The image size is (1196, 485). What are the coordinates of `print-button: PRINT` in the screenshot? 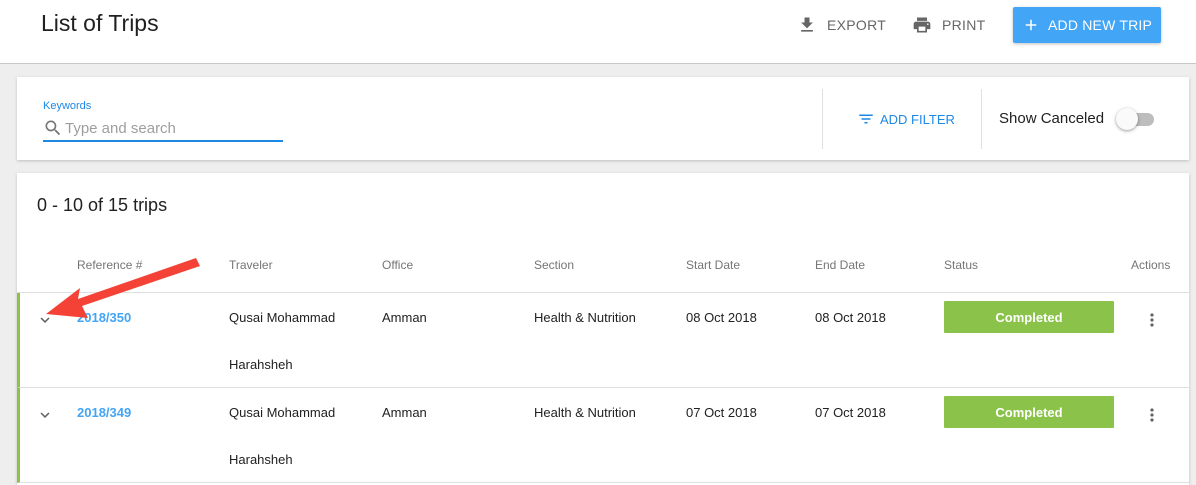 It's located at (949, 25).